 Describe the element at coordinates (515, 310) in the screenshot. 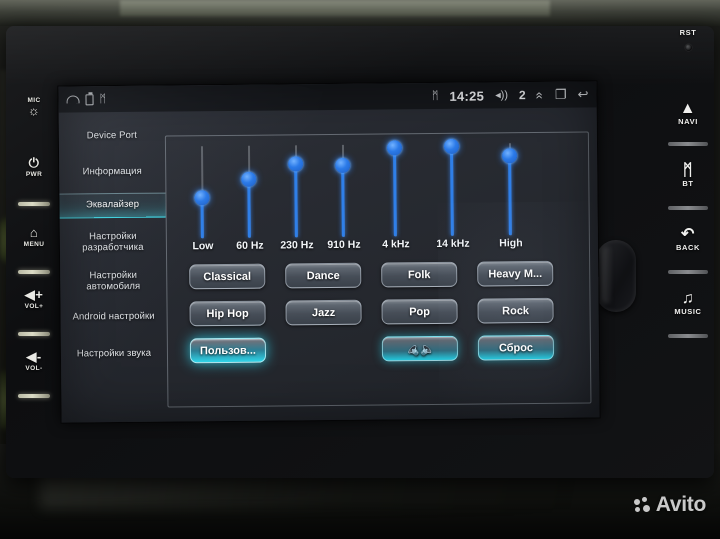

I see `preset-button-rock: Rock` at that location.